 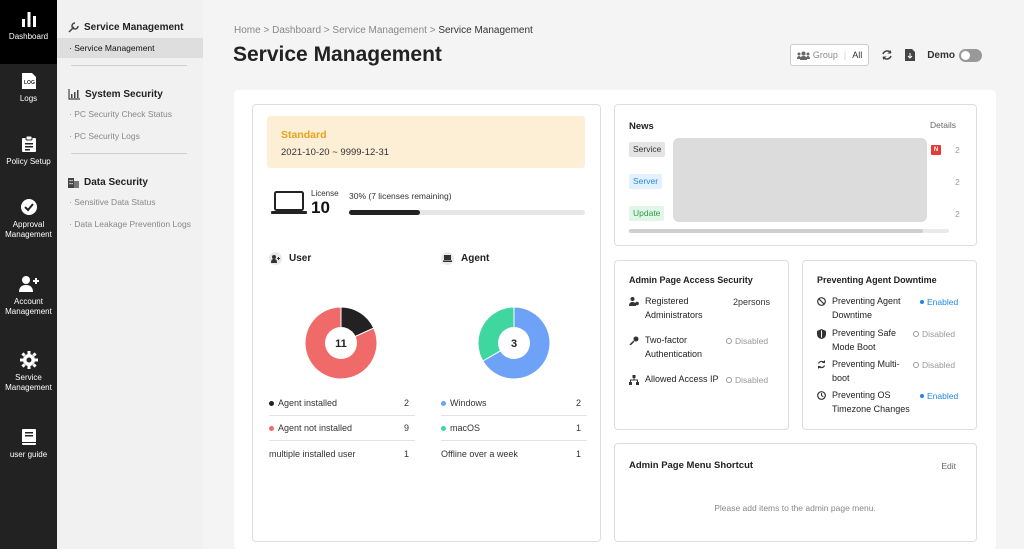 What do you see at coordinates (467, 212) in the screenshot?
I see `license-progress-bar` at bounding box center [467, 212].